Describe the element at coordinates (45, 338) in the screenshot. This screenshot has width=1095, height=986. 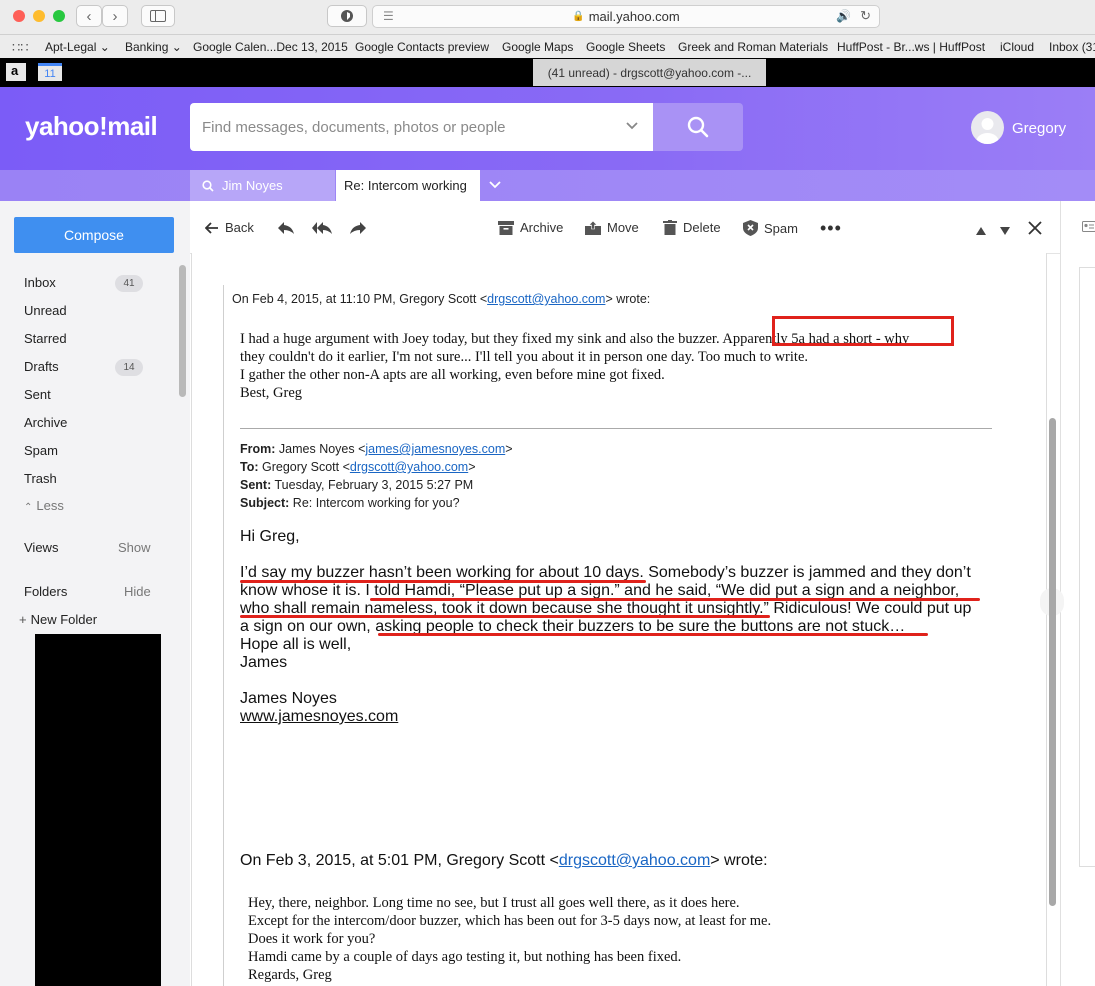
I see `sidebar-item-starred: Starred` at that location.